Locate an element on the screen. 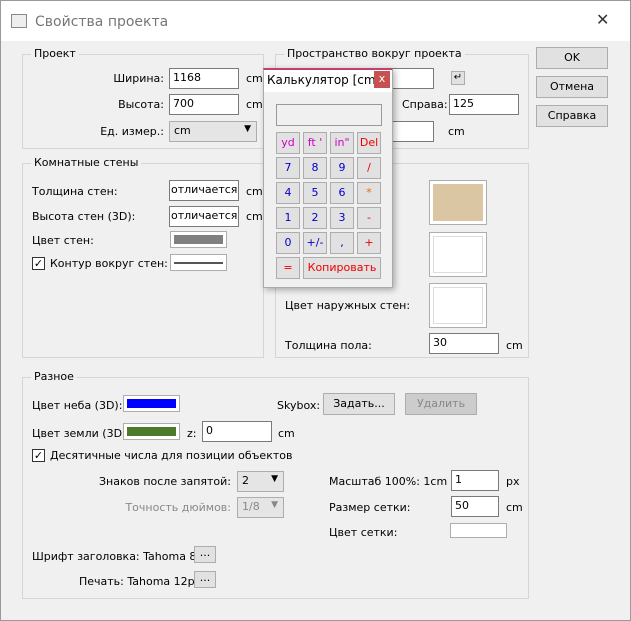  width-input: 1168 is located at coordinates (204, 78).